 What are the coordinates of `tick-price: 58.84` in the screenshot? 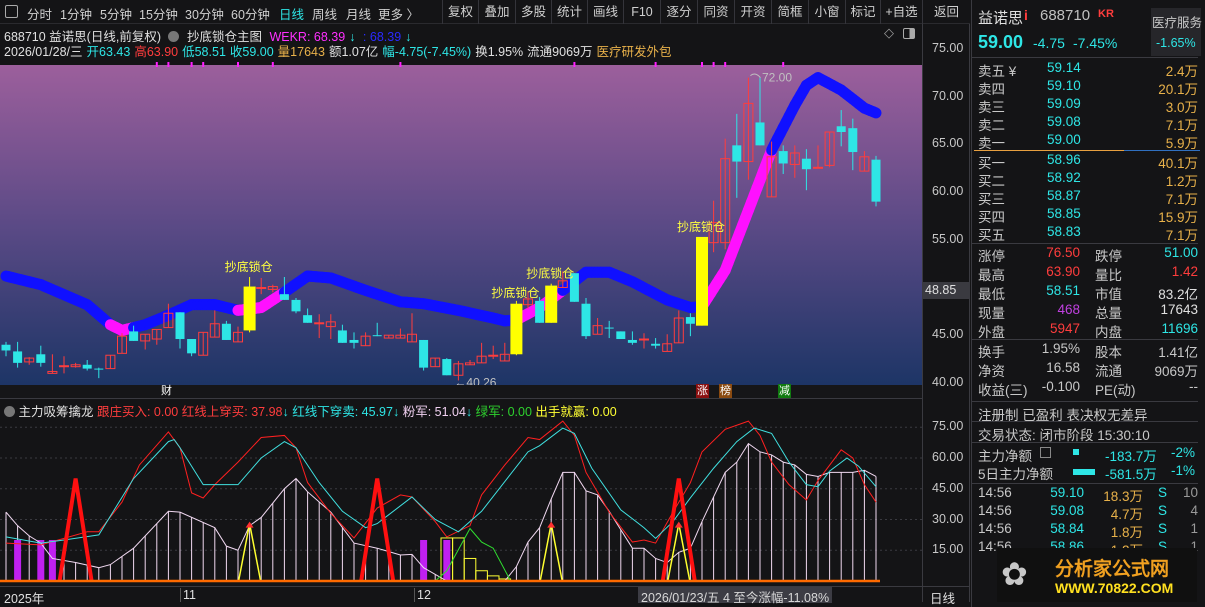 It's located at (1067, 528).